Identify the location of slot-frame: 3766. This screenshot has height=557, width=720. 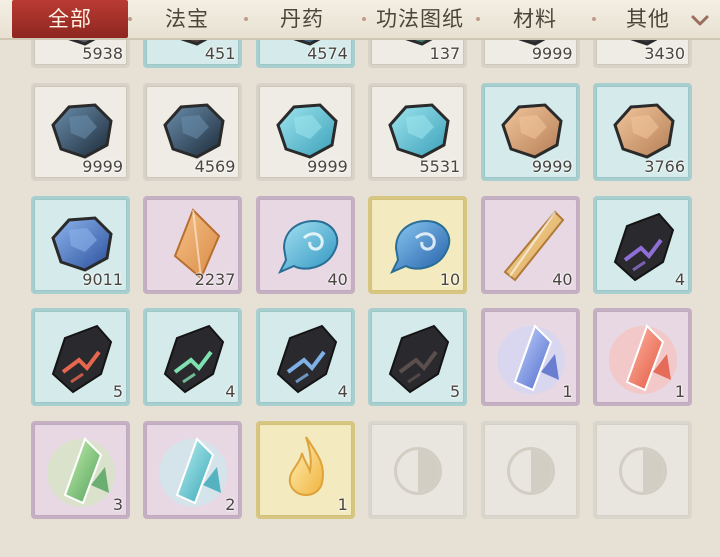
(642, 131).